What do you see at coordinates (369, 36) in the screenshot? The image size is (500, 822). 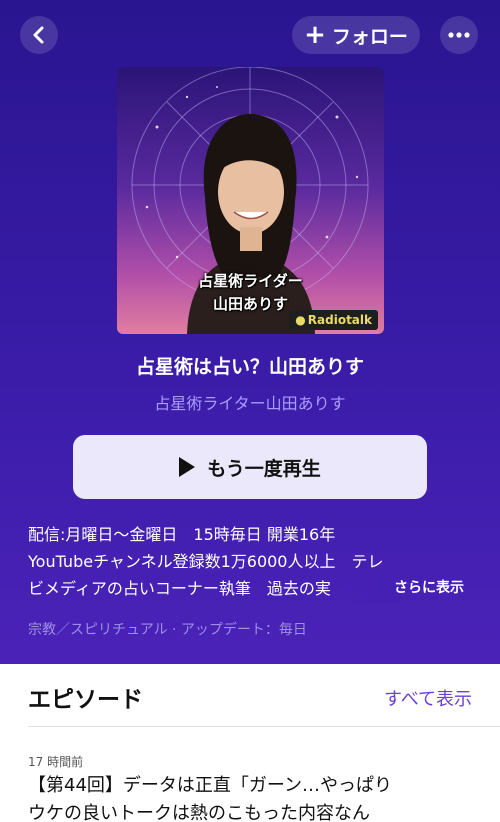 I see `follow-label: フォロー` at bounding box center [369, 36].